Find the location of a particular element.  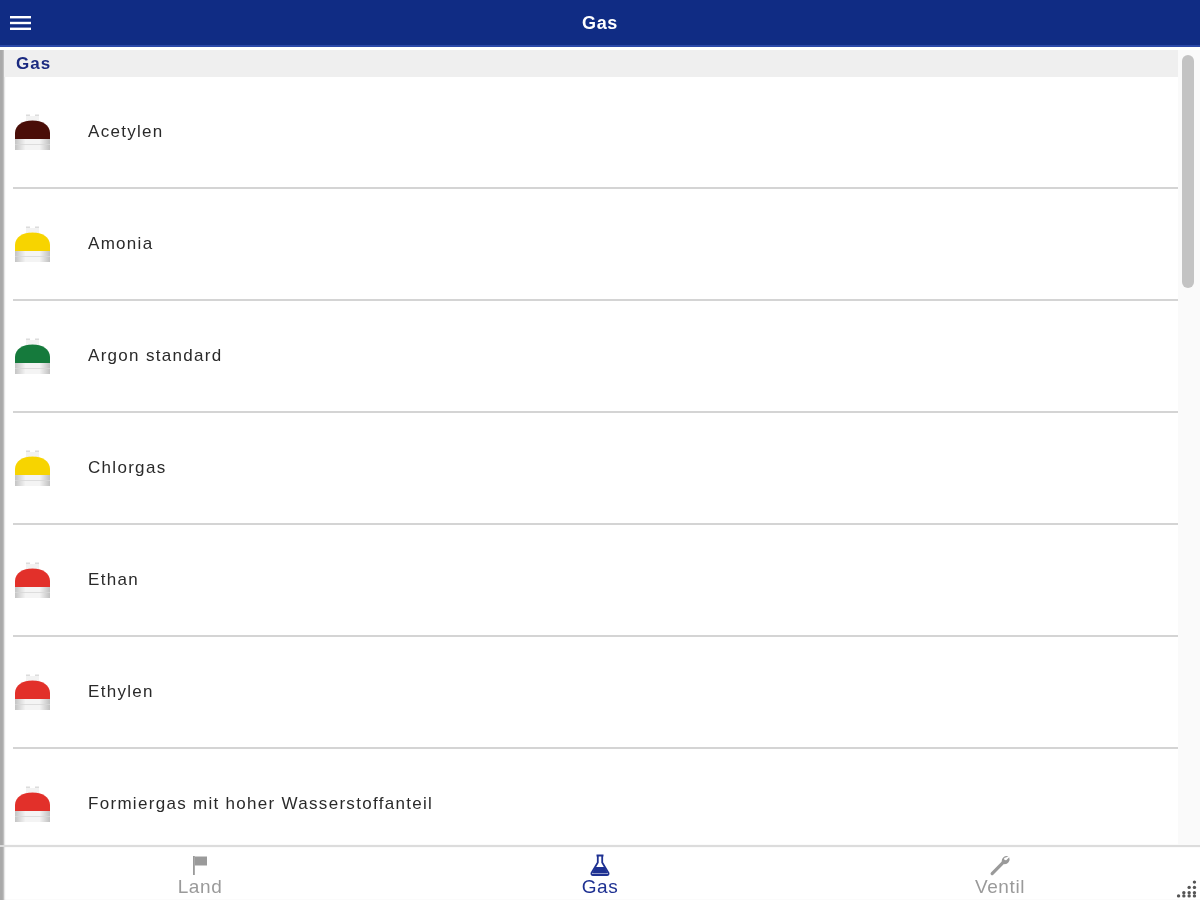

section-title: Gas is located at coordinates (34, 63).